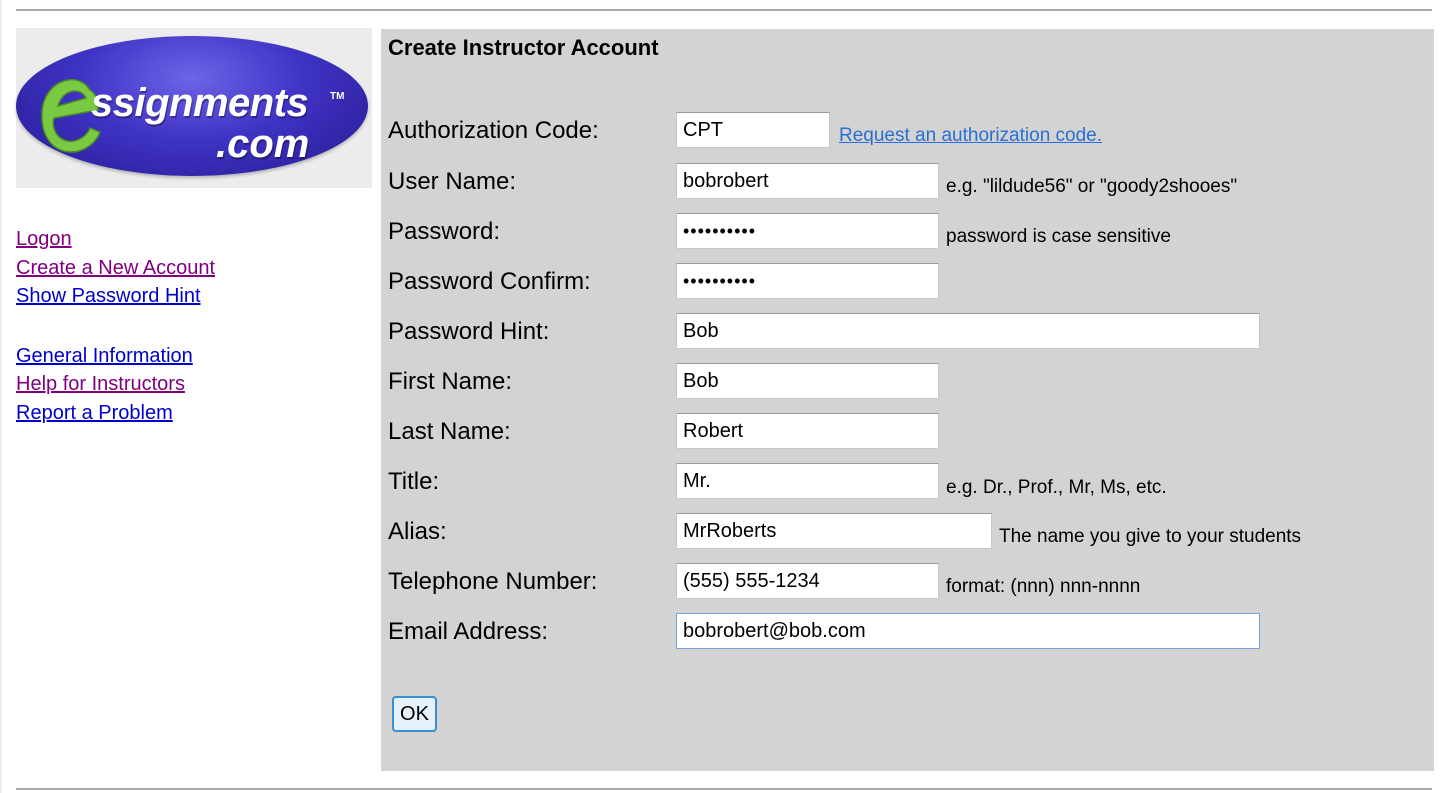 Image resolution: width=1441 pixels, height=793 pixels. What do you see at coordinates (186, 356) in the screenshot?
I see `nav-general-information-link: General Information` at bounding box center [186, 356].